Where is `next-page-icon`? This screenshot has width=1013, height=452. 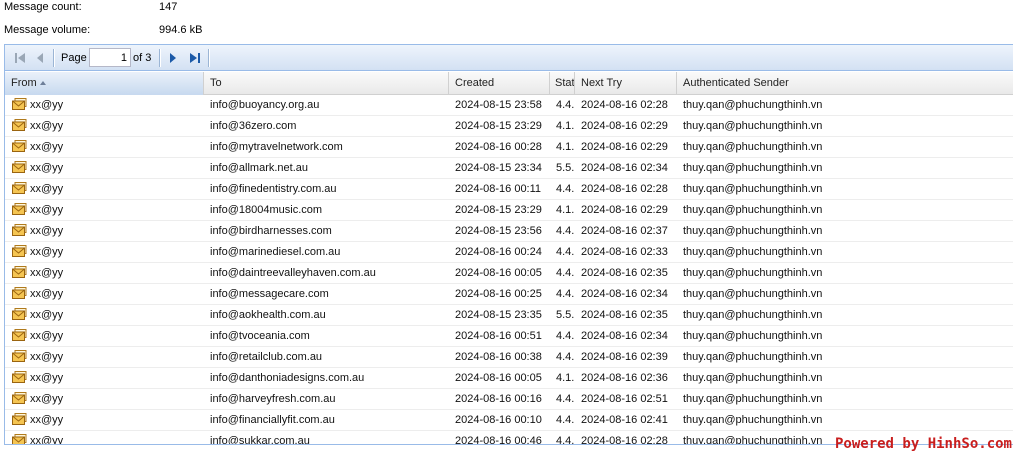
next-page-icon is located at coordinates (173, 58).